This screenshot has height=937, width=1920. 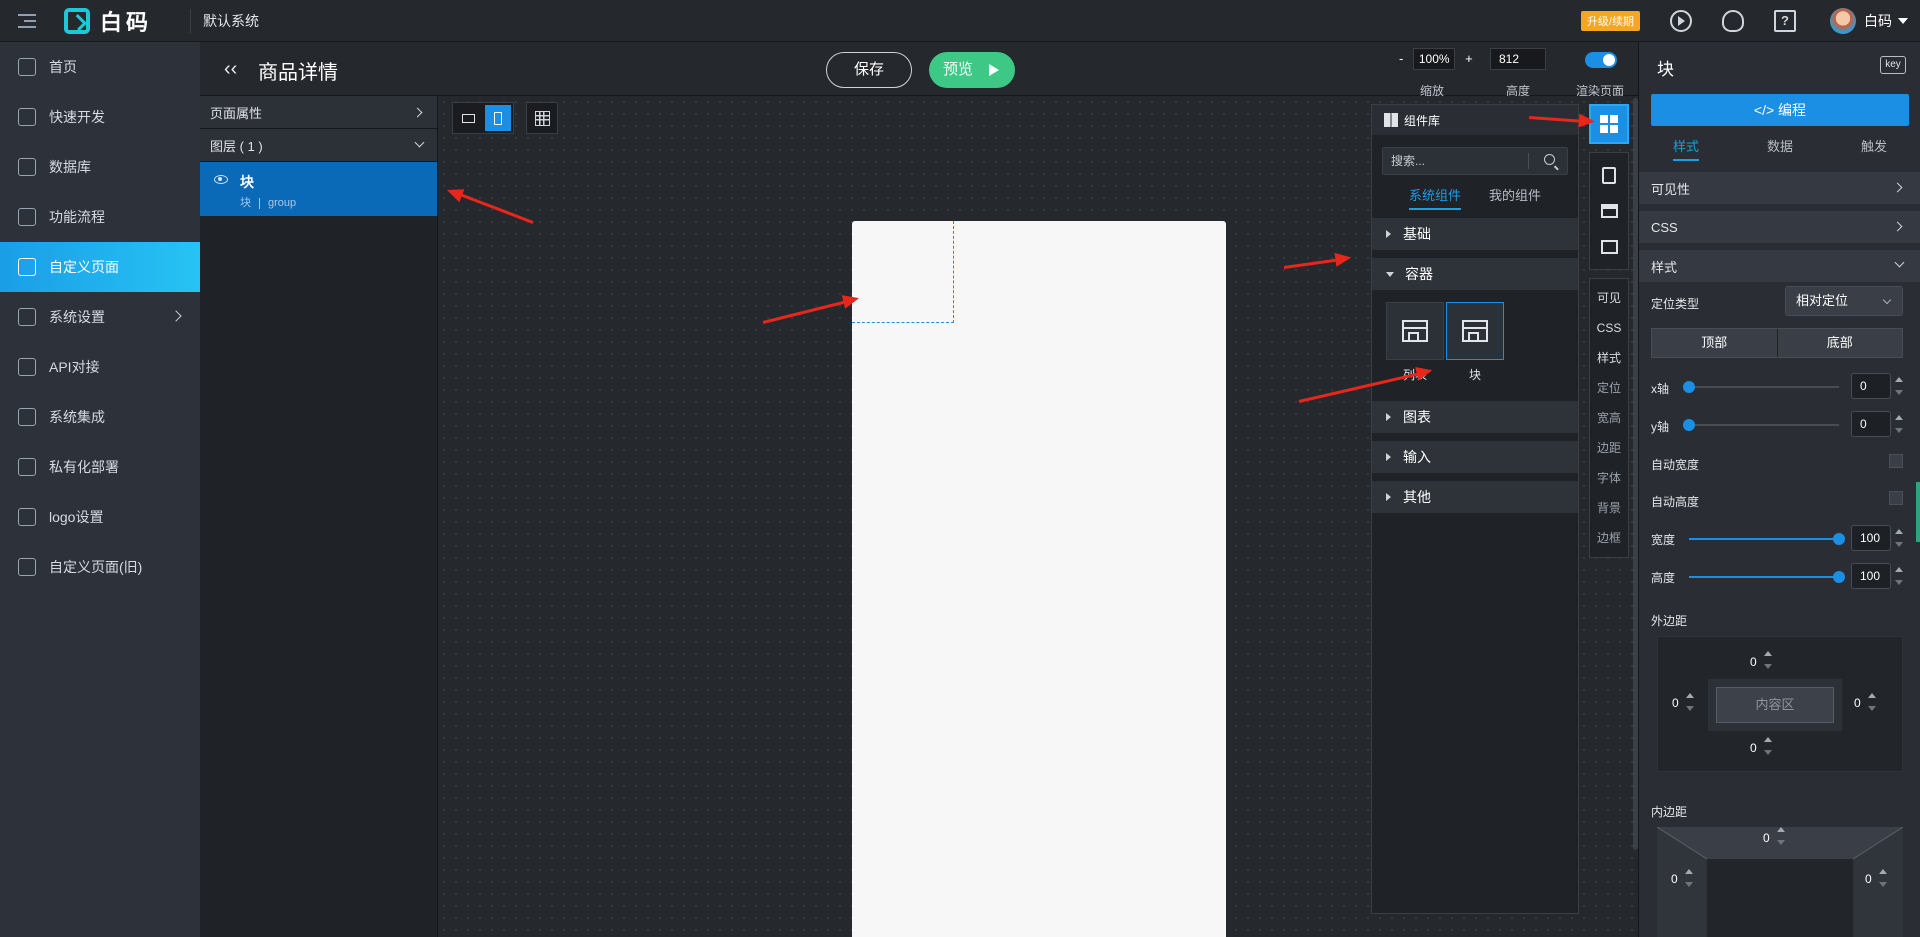 I want to click on shortcut-font: 字体, so click(x=1609, y=478).